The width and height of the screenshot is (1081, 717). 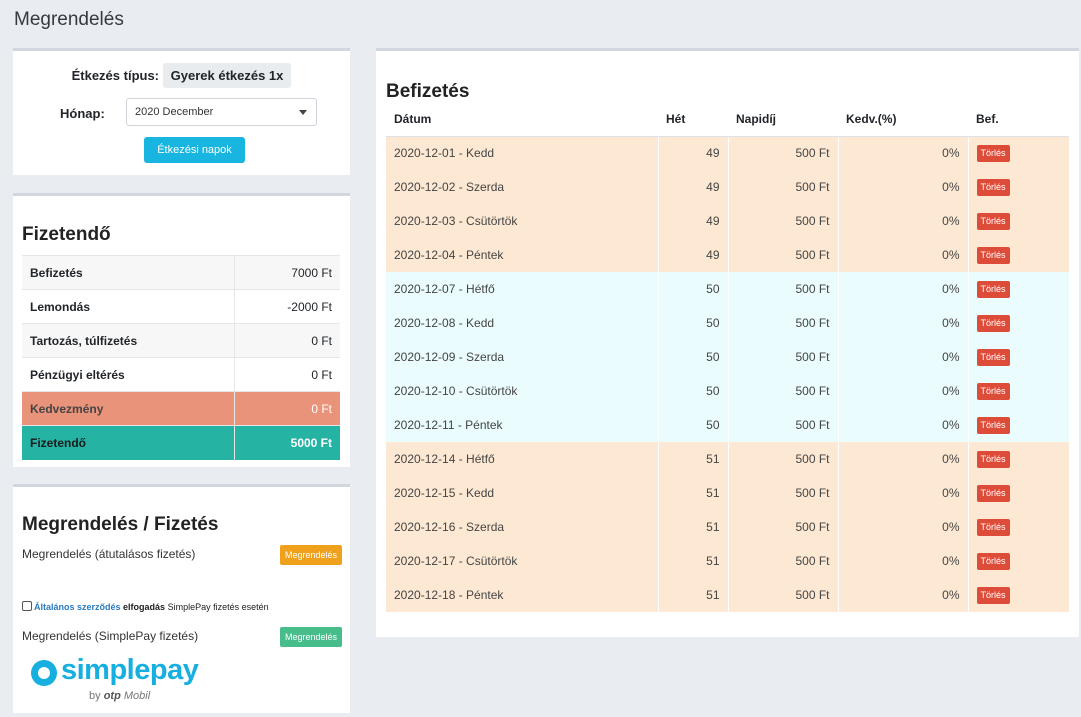 I want to click on table-row: 2020-12-10 - Csütörtök 50 500 Ft 0% Törlés, so click(x=727, y=391).